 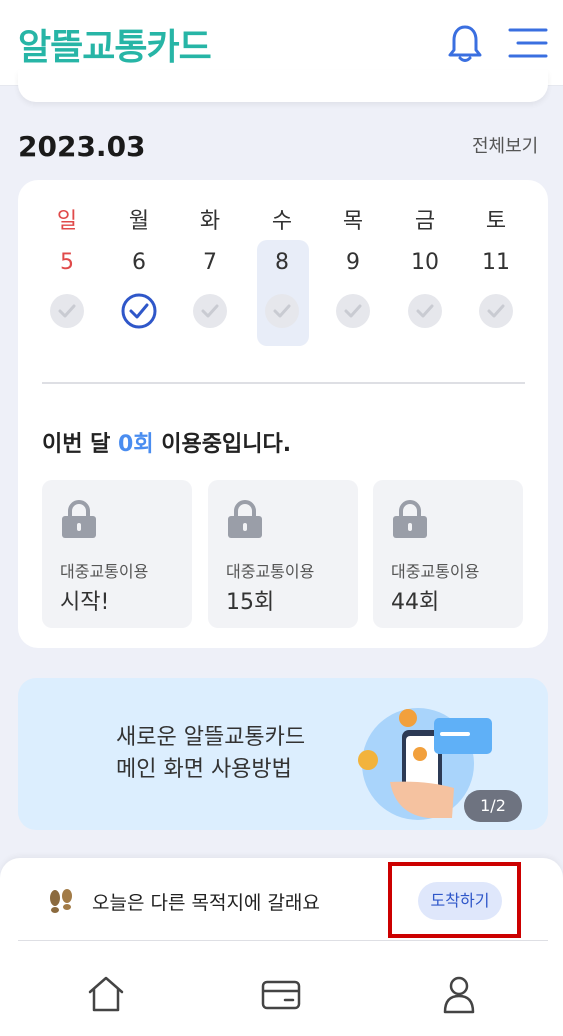 I want to click on arrive-button: 도착하기, so click(x=460, y=901).